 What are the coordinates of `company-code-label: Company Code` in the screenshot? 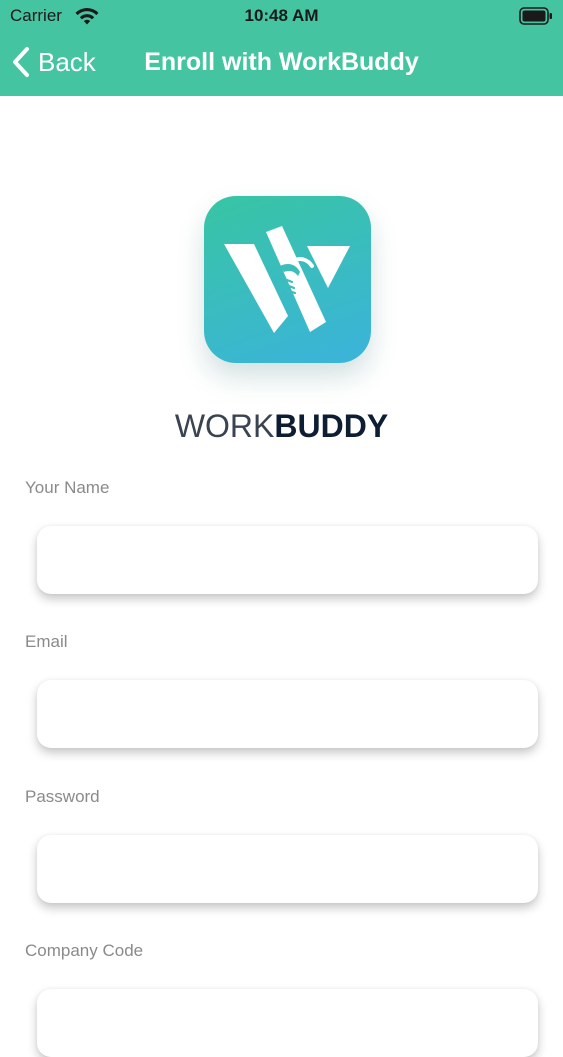 It's located at (84, 950).